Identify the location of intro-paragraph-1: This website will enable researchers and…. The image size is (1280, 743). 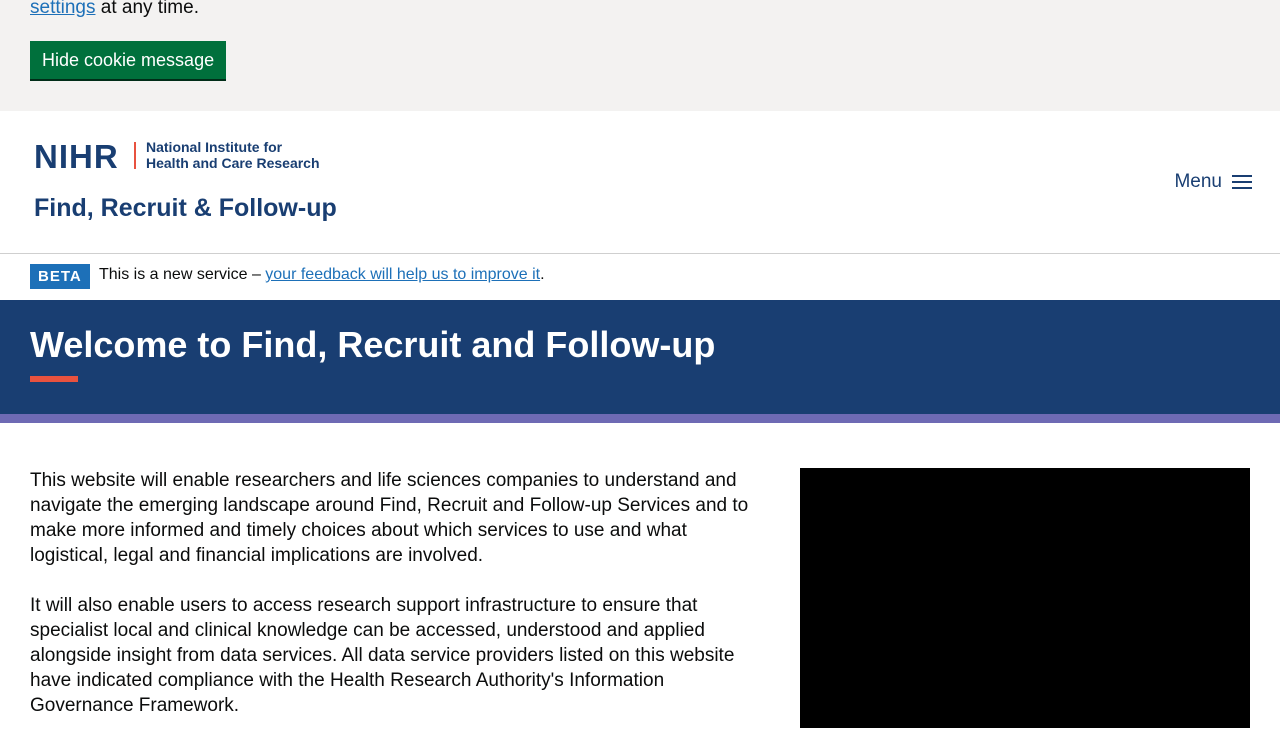
(389, 518).